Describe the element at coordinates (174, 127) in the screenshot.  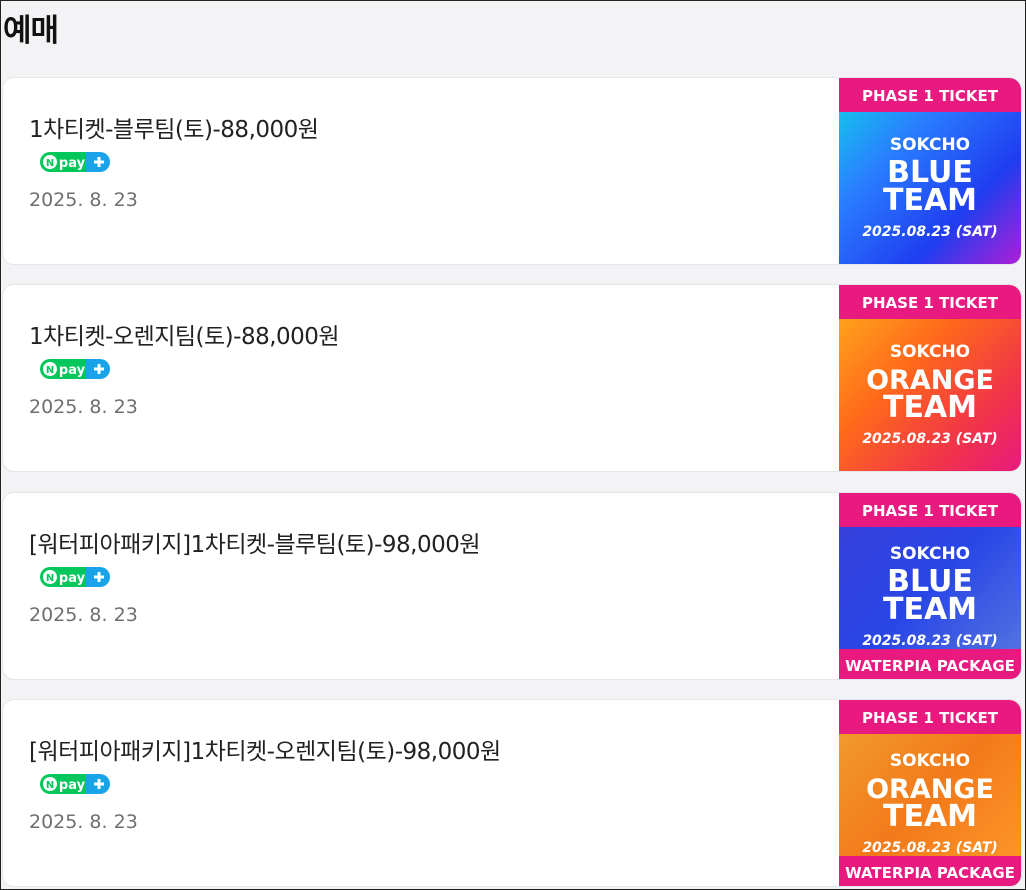
I see `ticket-title: 1차티켓-블루팀(토)-88,000원` at that location.